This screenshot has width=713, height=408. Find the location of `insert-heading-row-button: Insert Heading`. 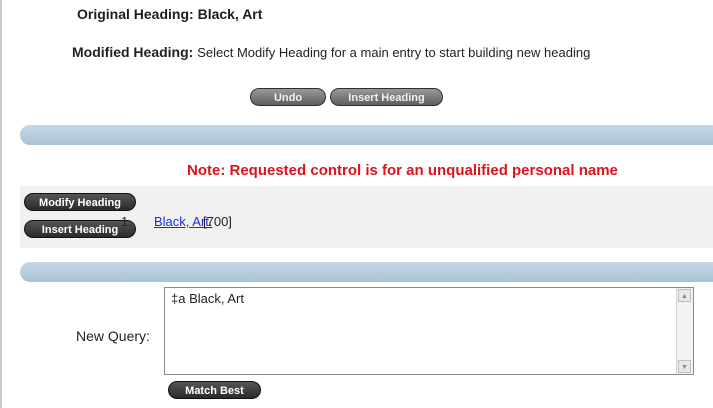

insert-heading-row-button: Insert Heading is located at coordinates (80, 229).